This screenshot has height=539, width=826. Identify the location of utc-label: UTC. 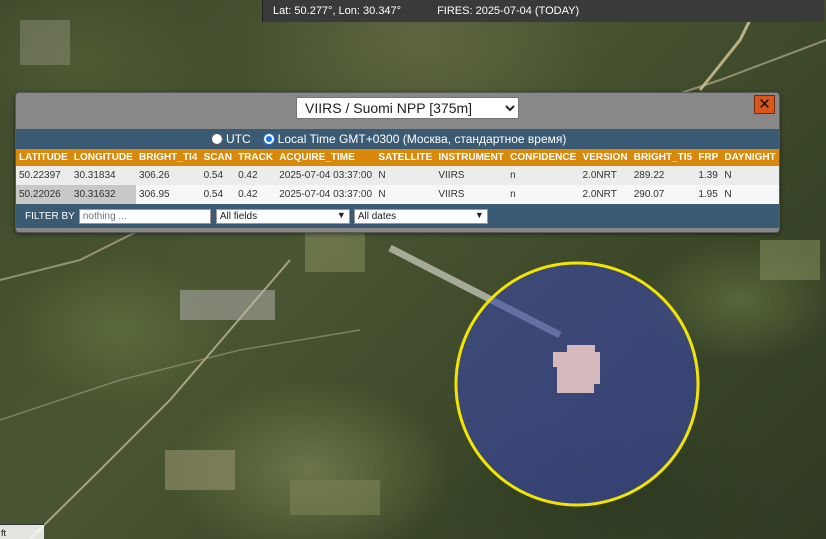
(238, 139).